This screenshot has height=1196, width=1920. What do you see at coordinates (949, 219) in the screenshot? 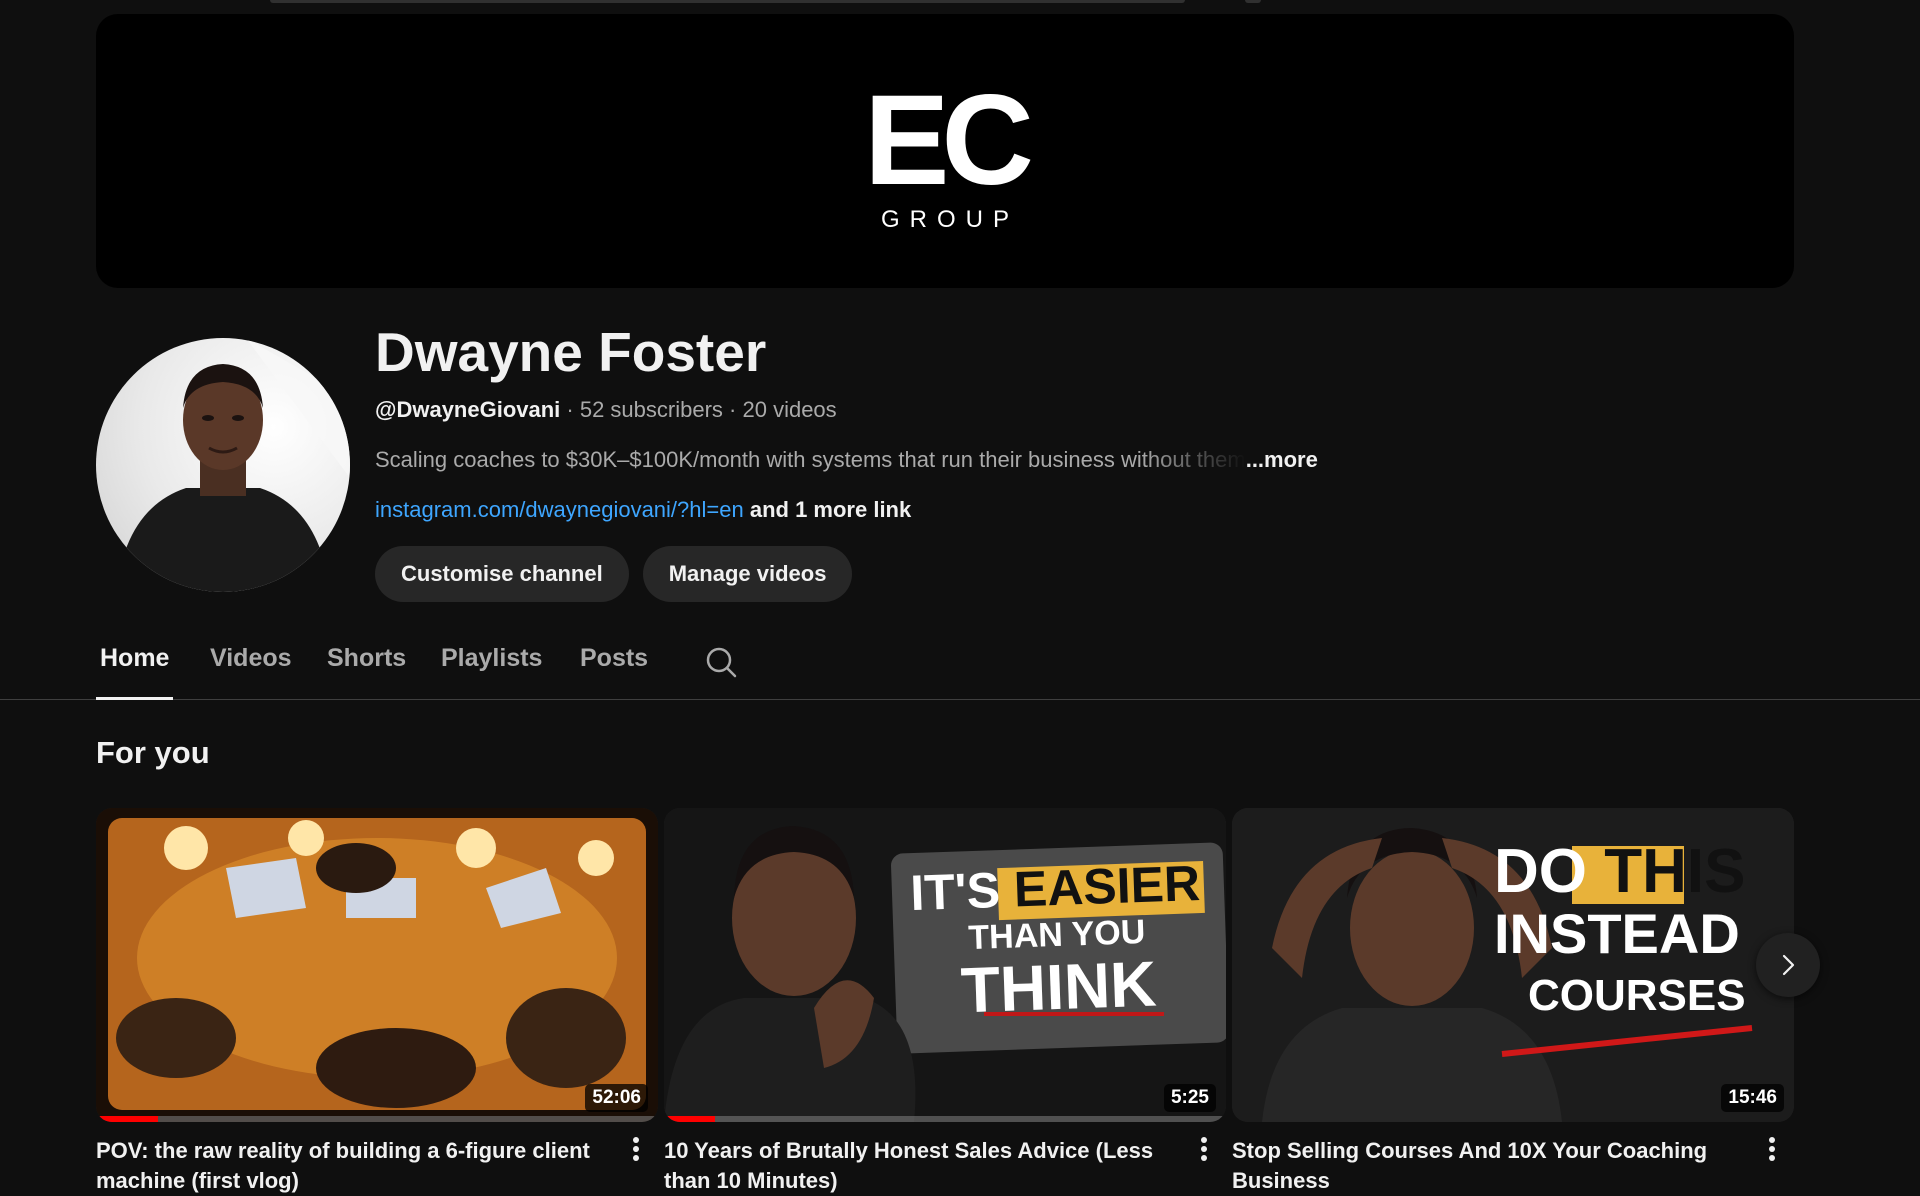
I see `logo-subtitle: GROUP` at bounding box center [949, 219].